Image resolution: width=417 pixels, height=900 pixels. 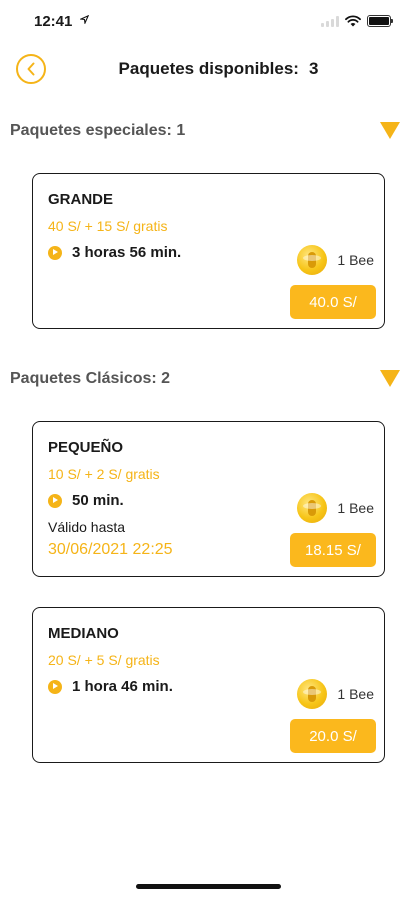 I want to click on package-price-text: 20 S/ + 5 S/ gratis, so click(x=104, y=660).